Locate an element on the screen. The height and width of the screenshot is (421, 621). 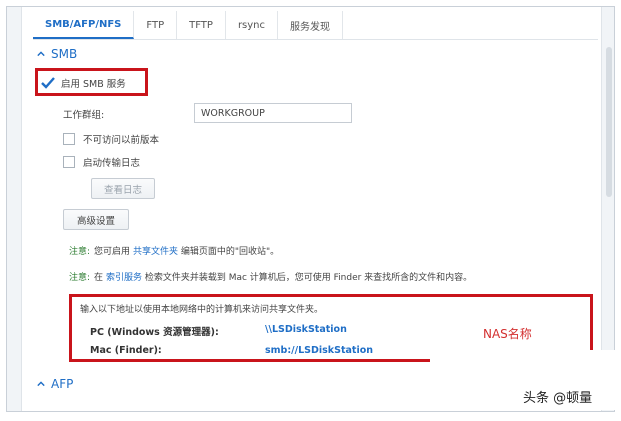
advanced-settings-button-label: 高级设置 is located at coordinates (95, 221).